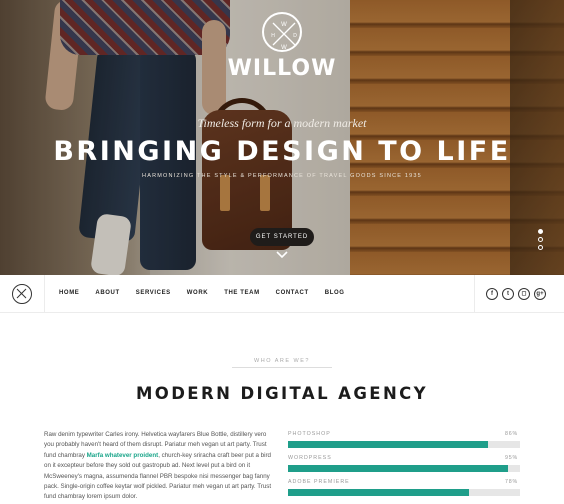 This screenshot has width=564, height=504. What do you see at coordinates (282, 393) in the screenshot?
I see `section-title: MODERN DIGITAL AGENCY` at bounding box center [282, 393].